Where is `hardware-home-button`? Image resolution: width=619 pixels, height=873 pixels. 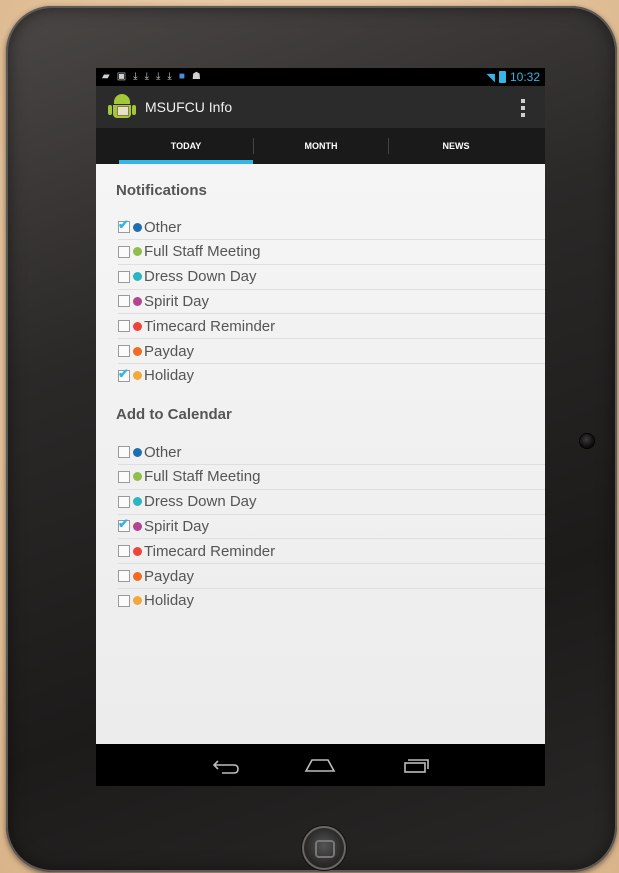 hardware-home-button is located at coordinates (324, 848).